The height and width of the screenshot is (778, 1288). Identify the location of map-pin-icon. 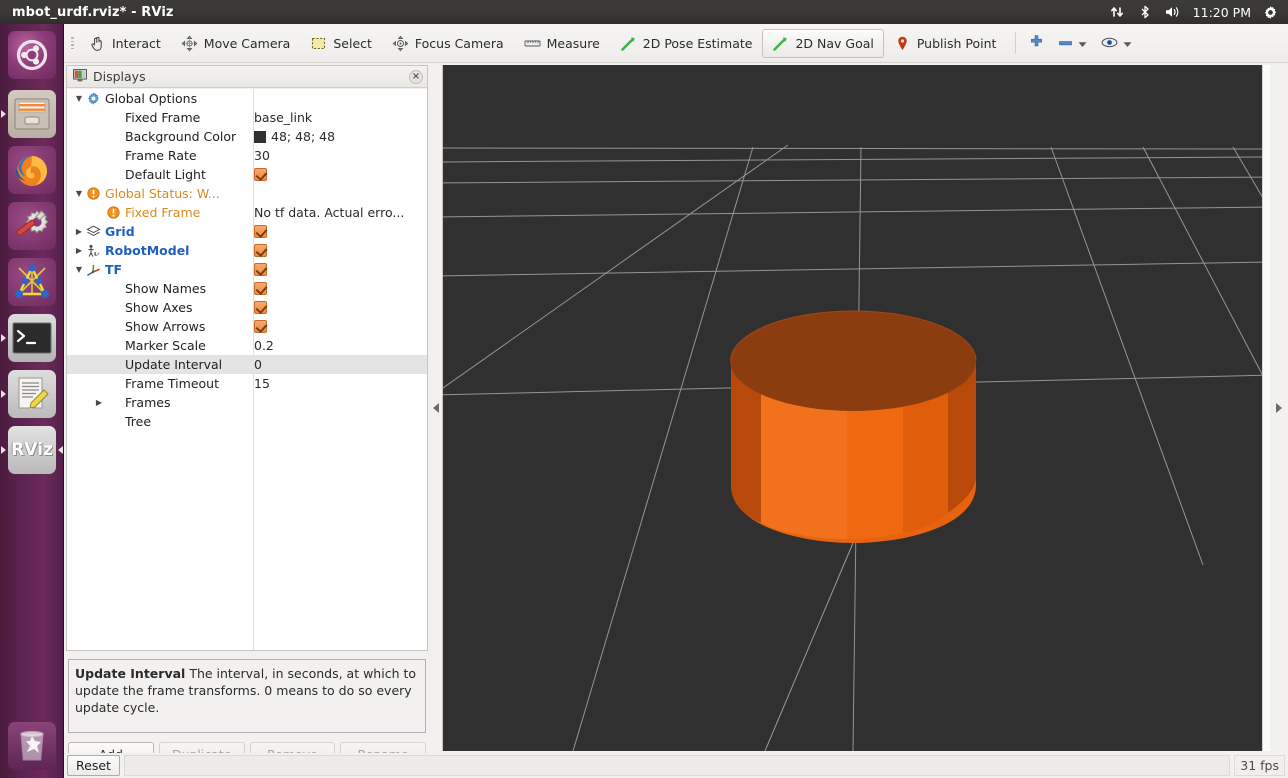
(902, 43).